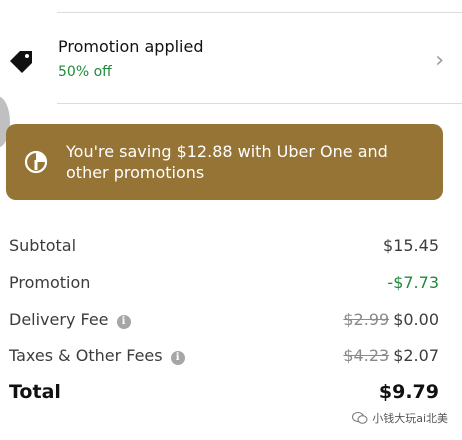 This screenshot has width=462, height=440. Describe the element at coordinates (416, 319) in the screenshot. I see `delivery-fee-value: $0.00` at that location.